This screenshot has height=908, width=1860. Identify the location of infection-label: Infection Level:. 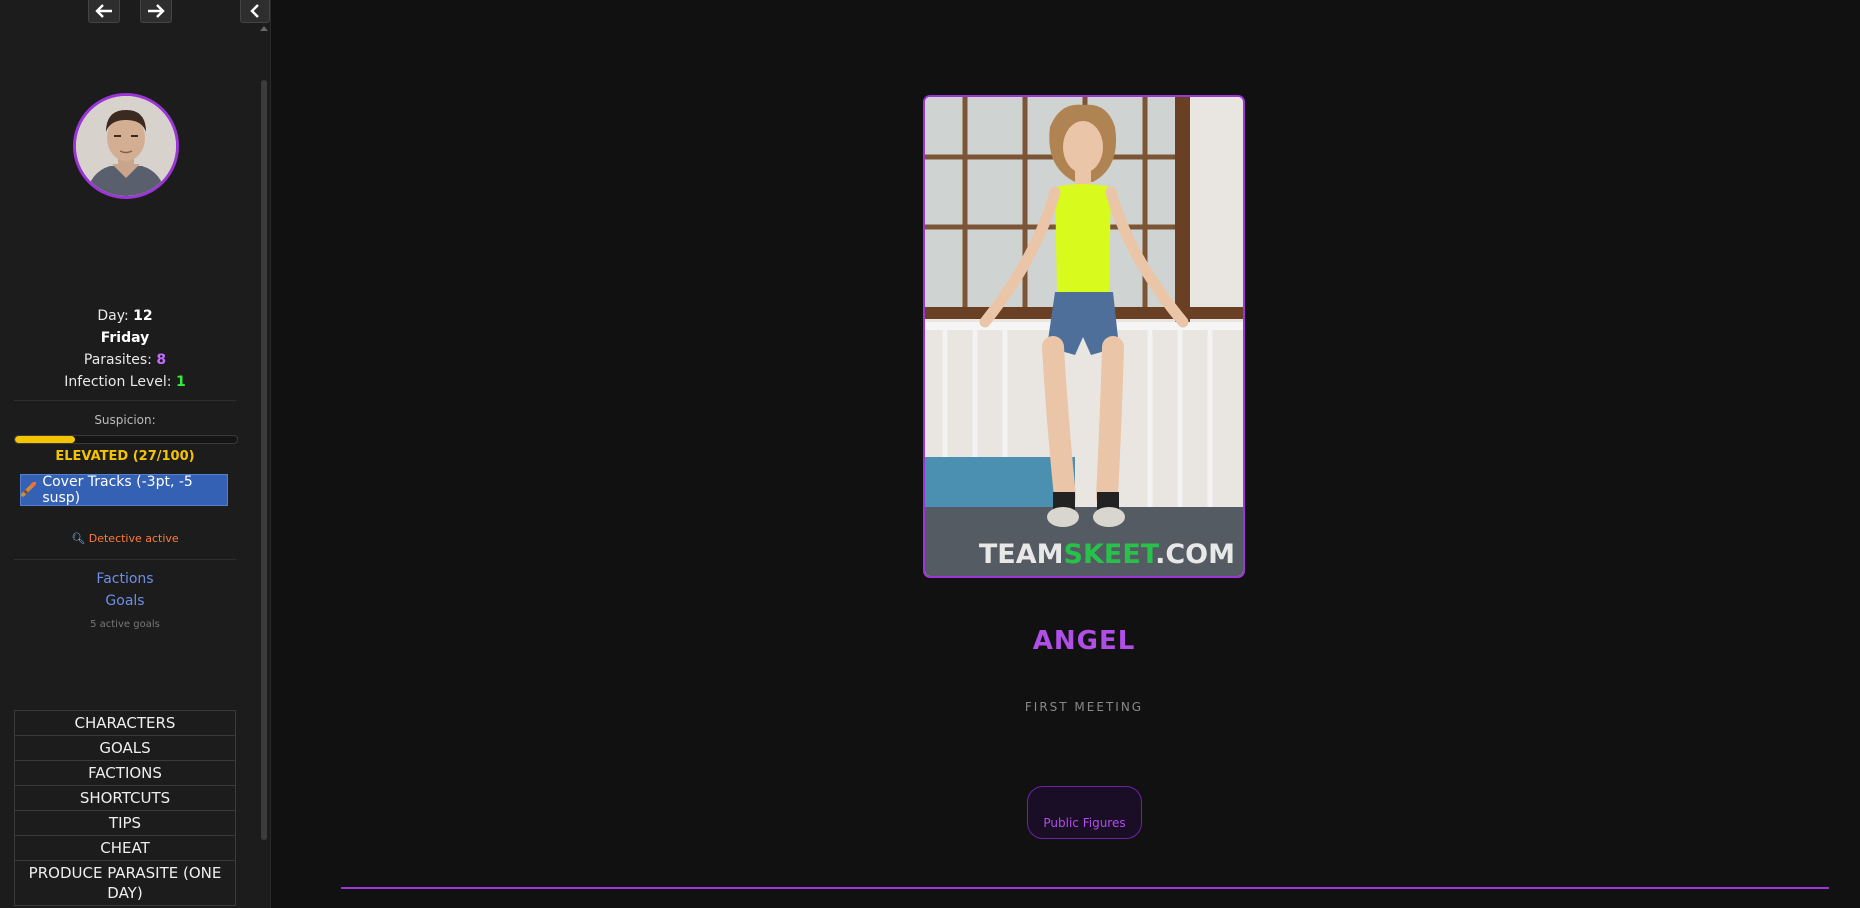
(118, 382).